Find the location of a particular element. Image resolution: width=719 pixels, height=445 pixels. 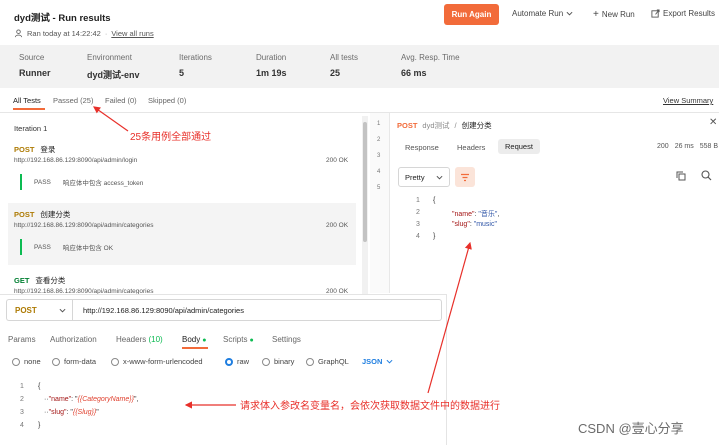

arrow-to-response is located at coordinates (449, 317).